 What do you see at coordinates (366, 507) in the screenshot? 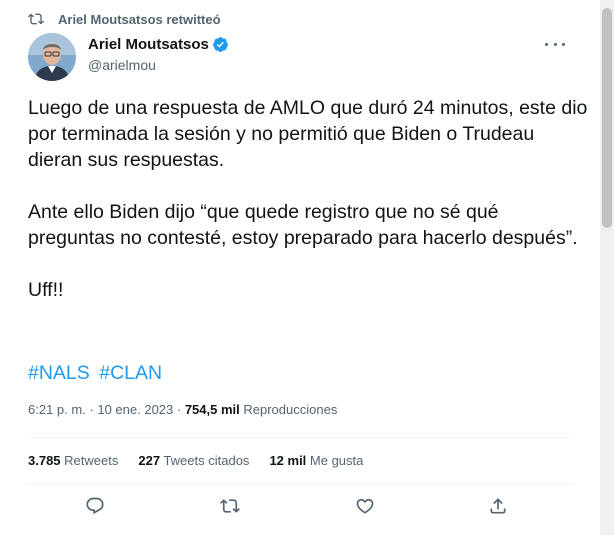
I see `like-heart-icon` at bounding box center [366, 507].